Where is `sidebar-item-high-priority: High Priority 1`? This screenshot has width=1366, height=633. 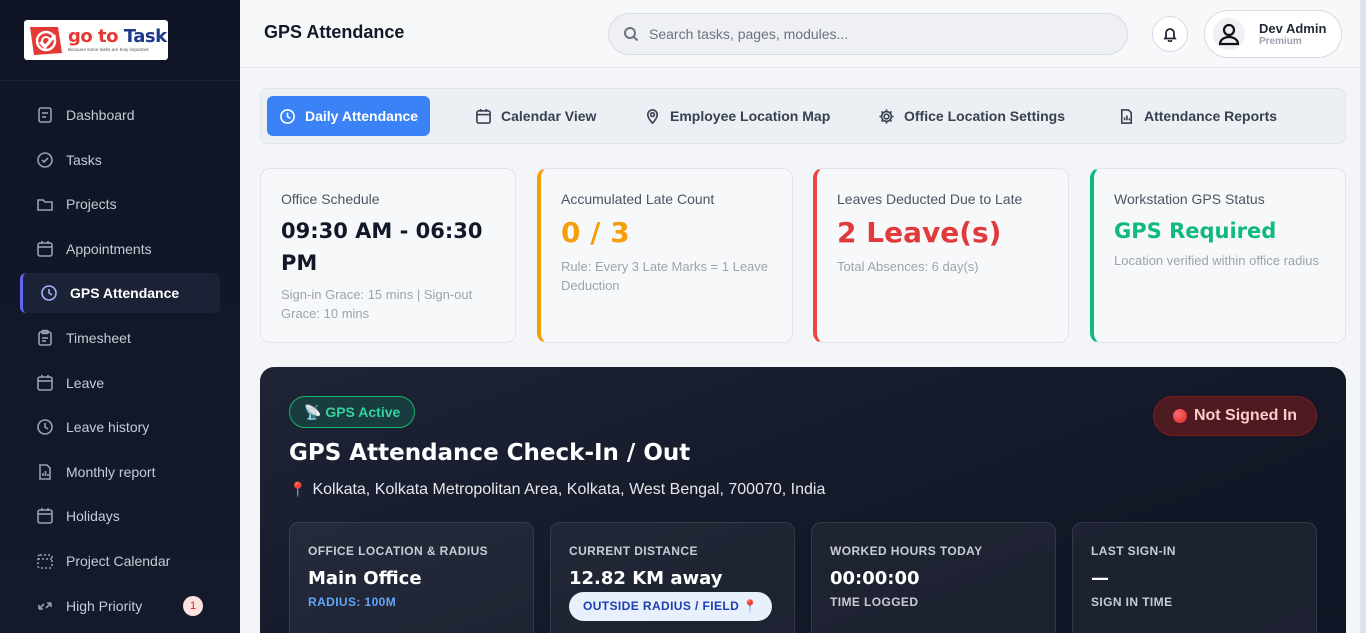 sidebar-item-high-priority: High Priority 1 is located at coordinates (120, 606).